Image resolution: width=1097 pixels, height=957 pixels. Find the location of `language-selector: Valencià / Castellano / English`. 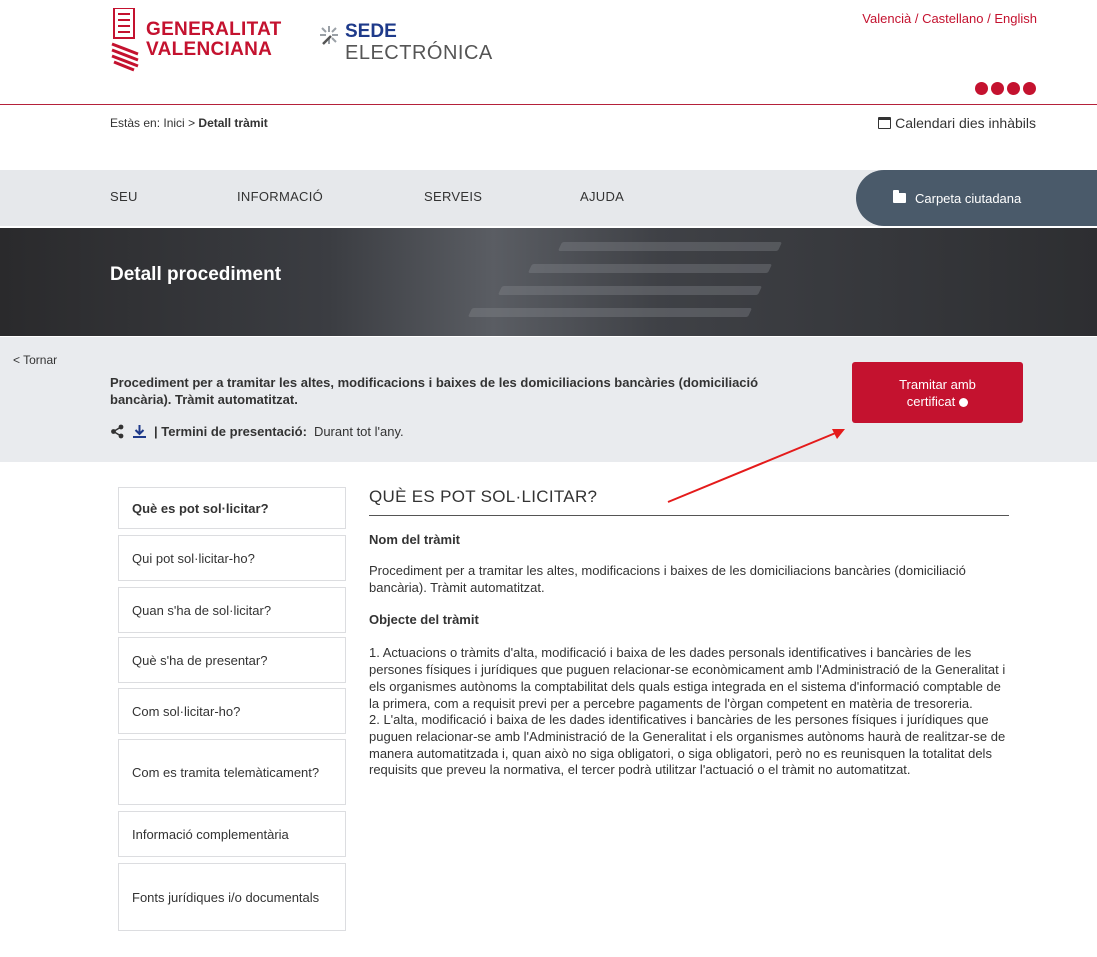

language-selector: Valencià / Castellano / English is located at coordinates (949, 18).